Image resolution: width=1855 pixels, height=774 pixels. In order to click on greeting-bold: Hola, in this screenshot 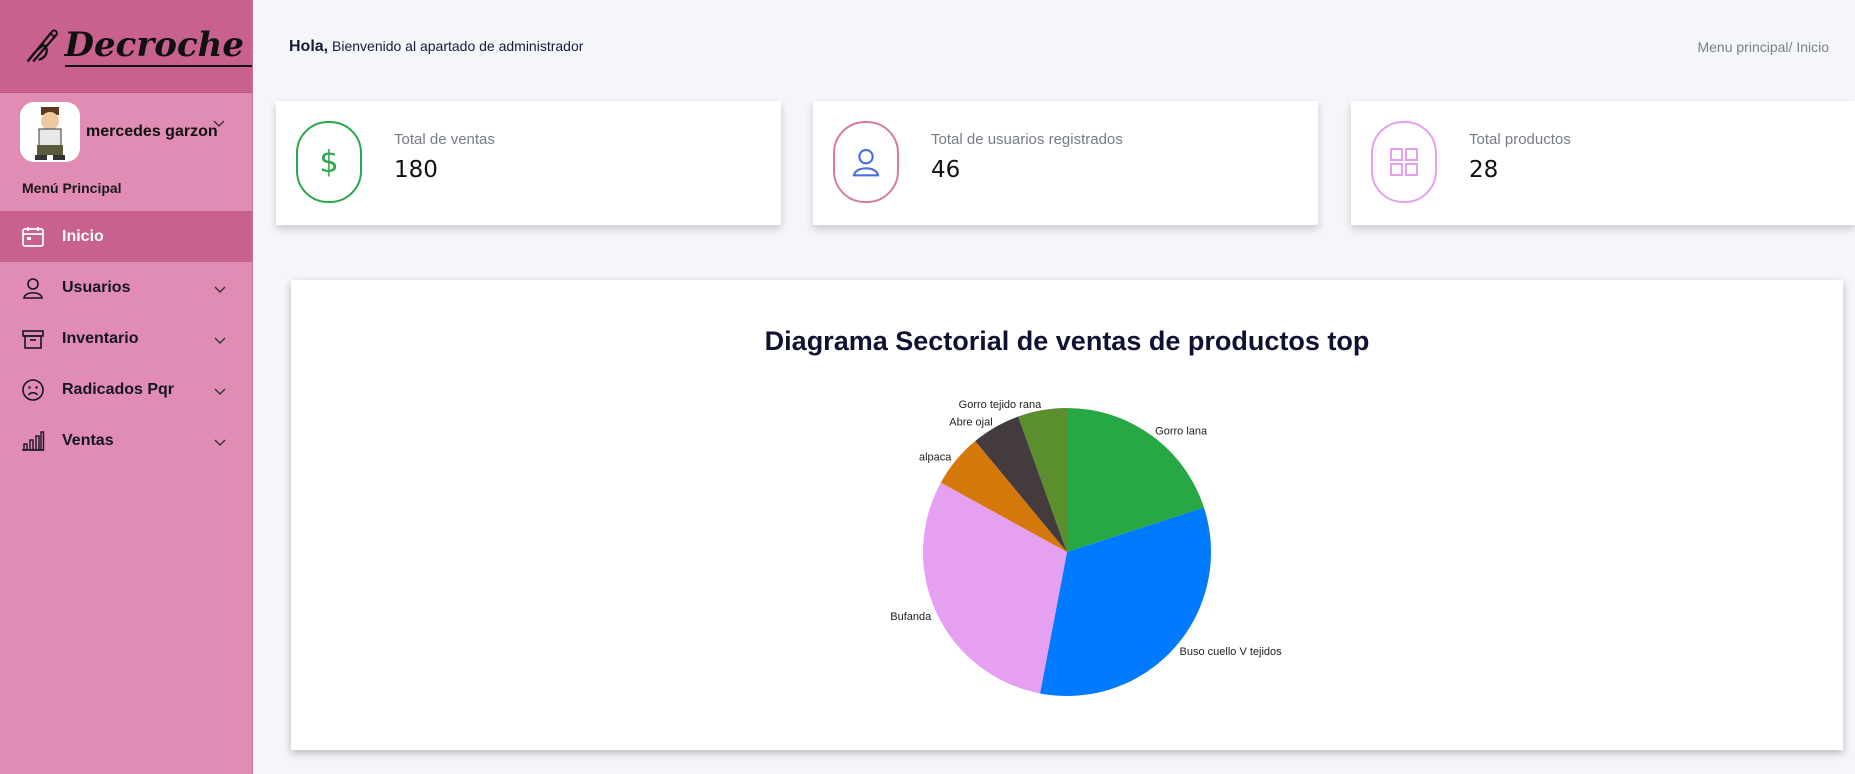, I will do `click(309, 46)`.